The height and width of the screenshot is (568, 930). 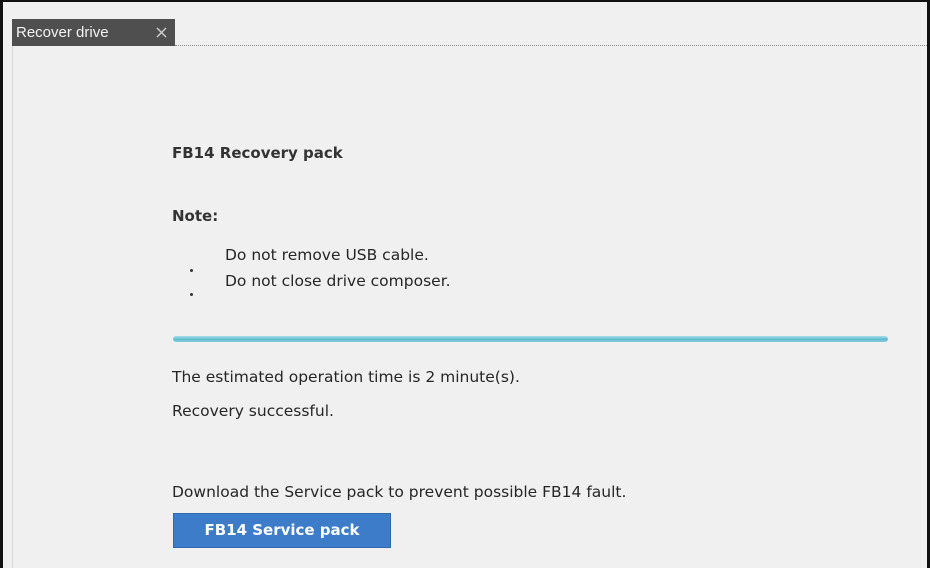 I want to click on note-item-usb: Do not remove USB cable., so click(x=327, y=255).